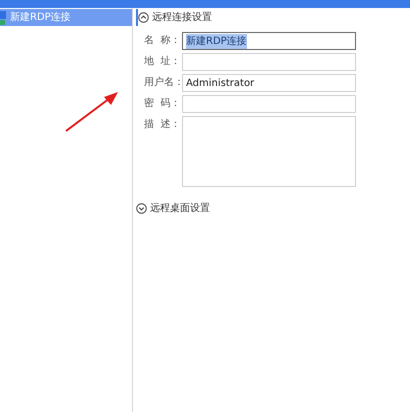  What do you see at coordinates (273, 17) in the screenshot?
I see `section-header: 远程连接设置` at bounding box center [273, 17].